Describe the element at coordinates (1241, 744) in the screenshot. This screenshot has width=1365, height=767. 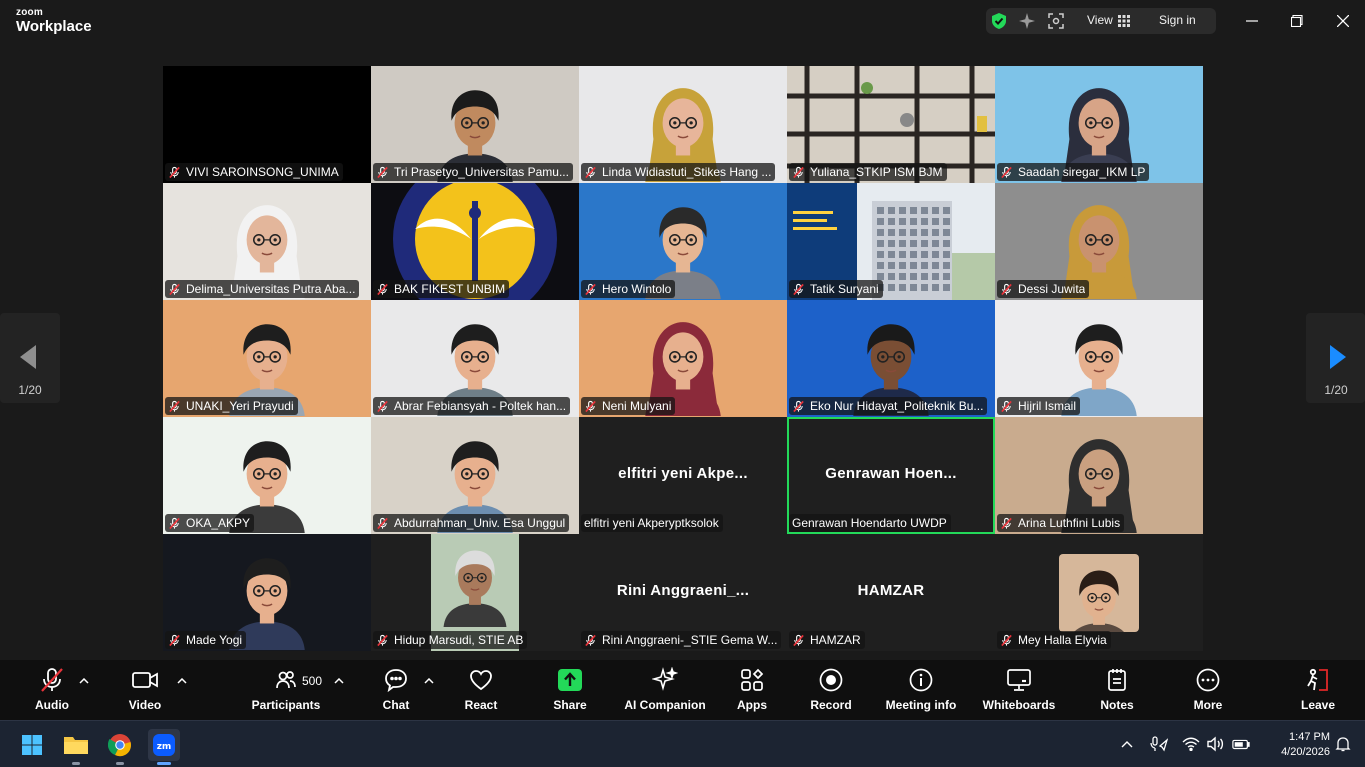
I see `battery-icon` at that location.